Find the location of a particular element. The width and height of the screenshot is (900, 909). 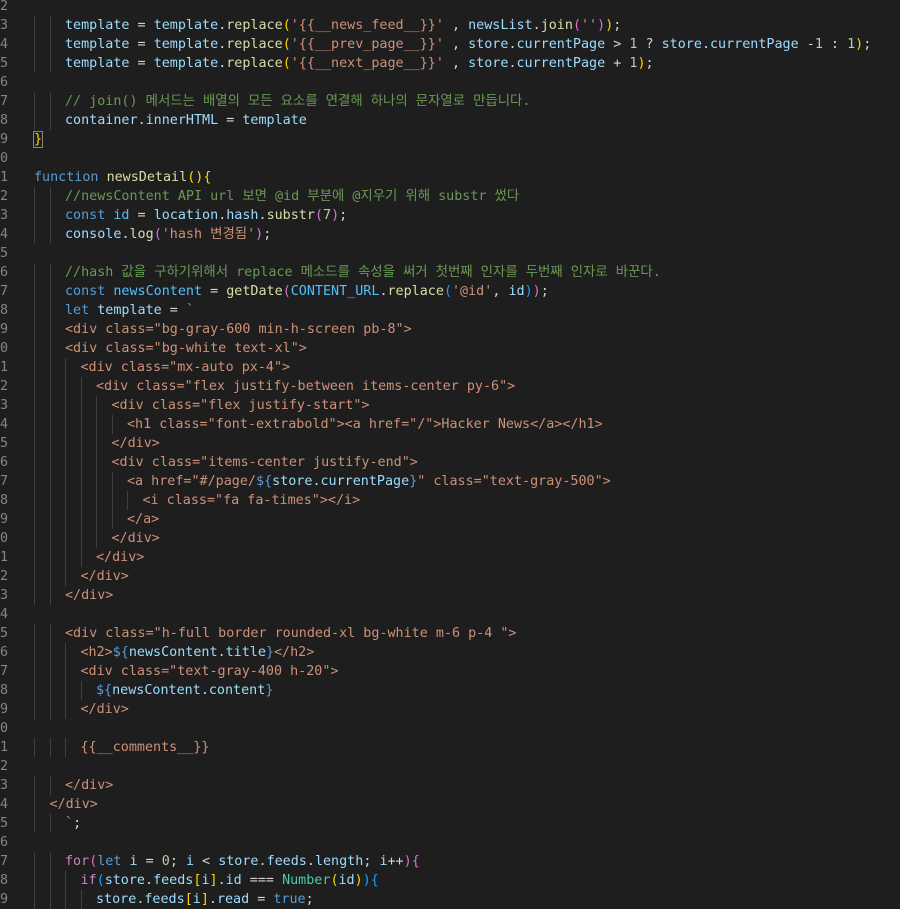

code-line: 6 <div class="items-center justify-end"> is located at coordinates (450, 462).